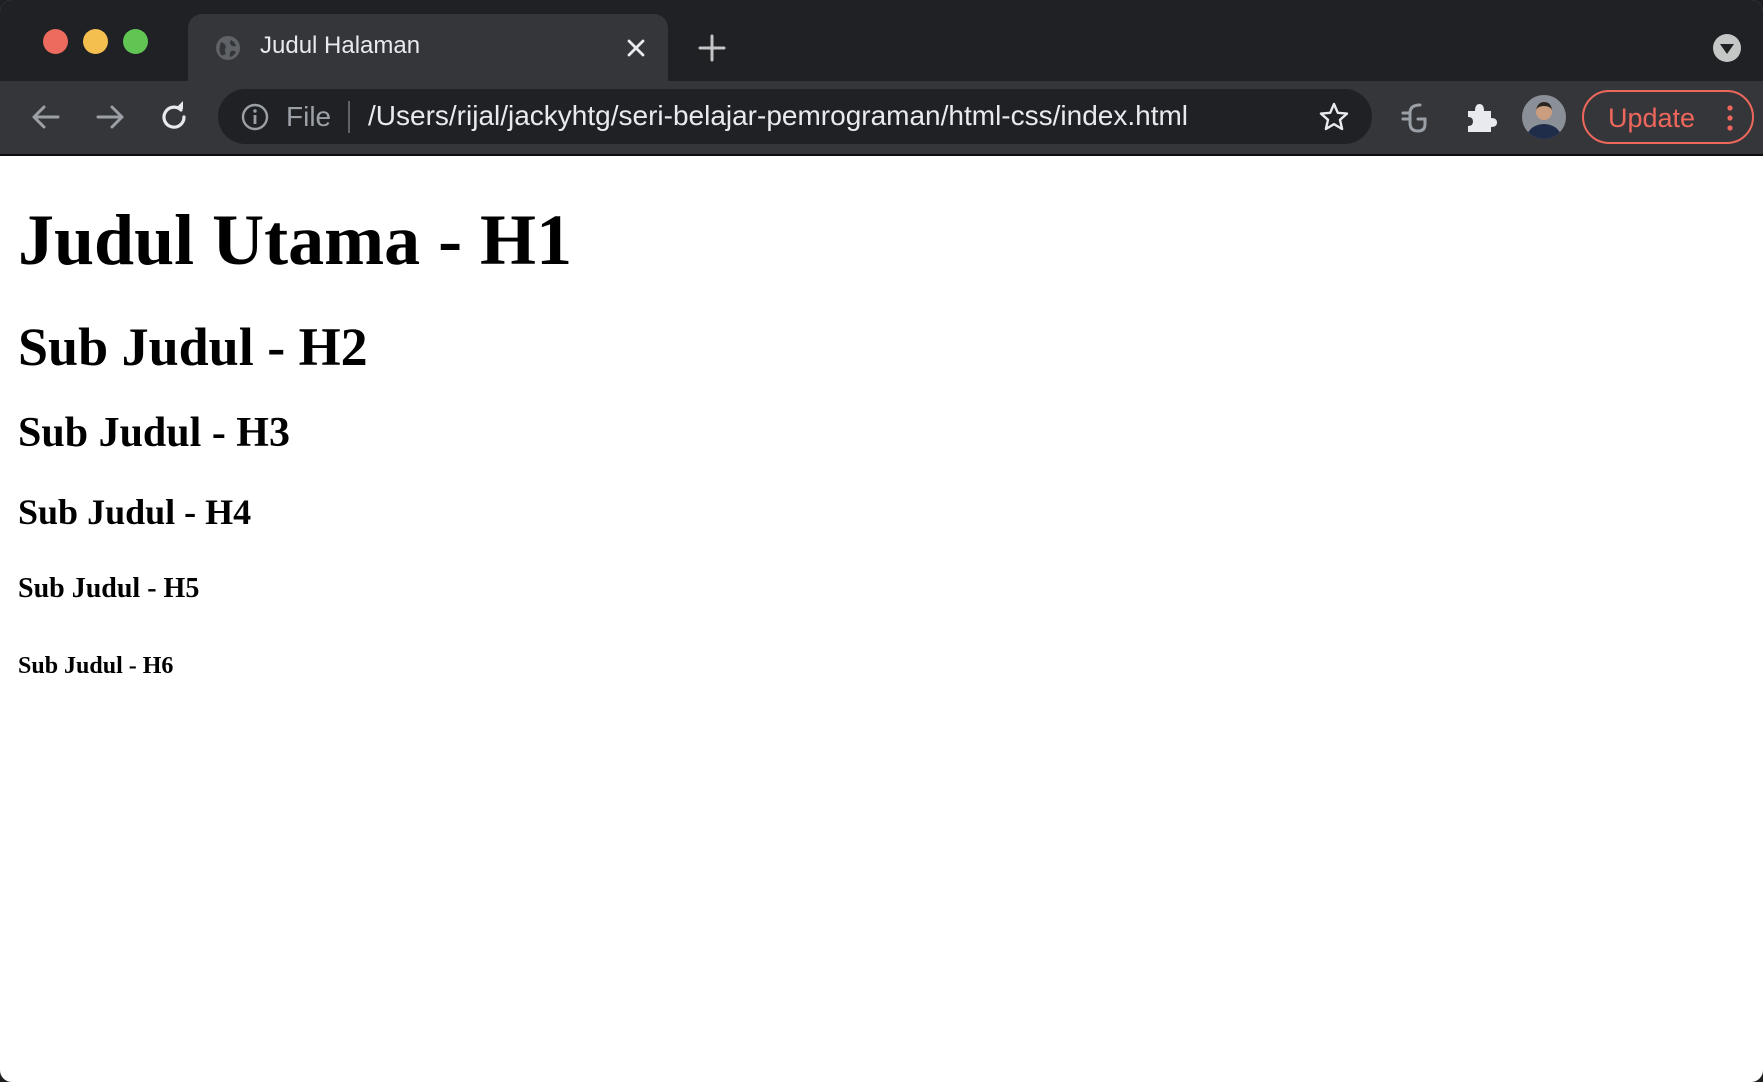  What do you see at coordinates (46, 117) in the screenshot?
I see `arrow-left-icon` at bounding box center [46, 117].